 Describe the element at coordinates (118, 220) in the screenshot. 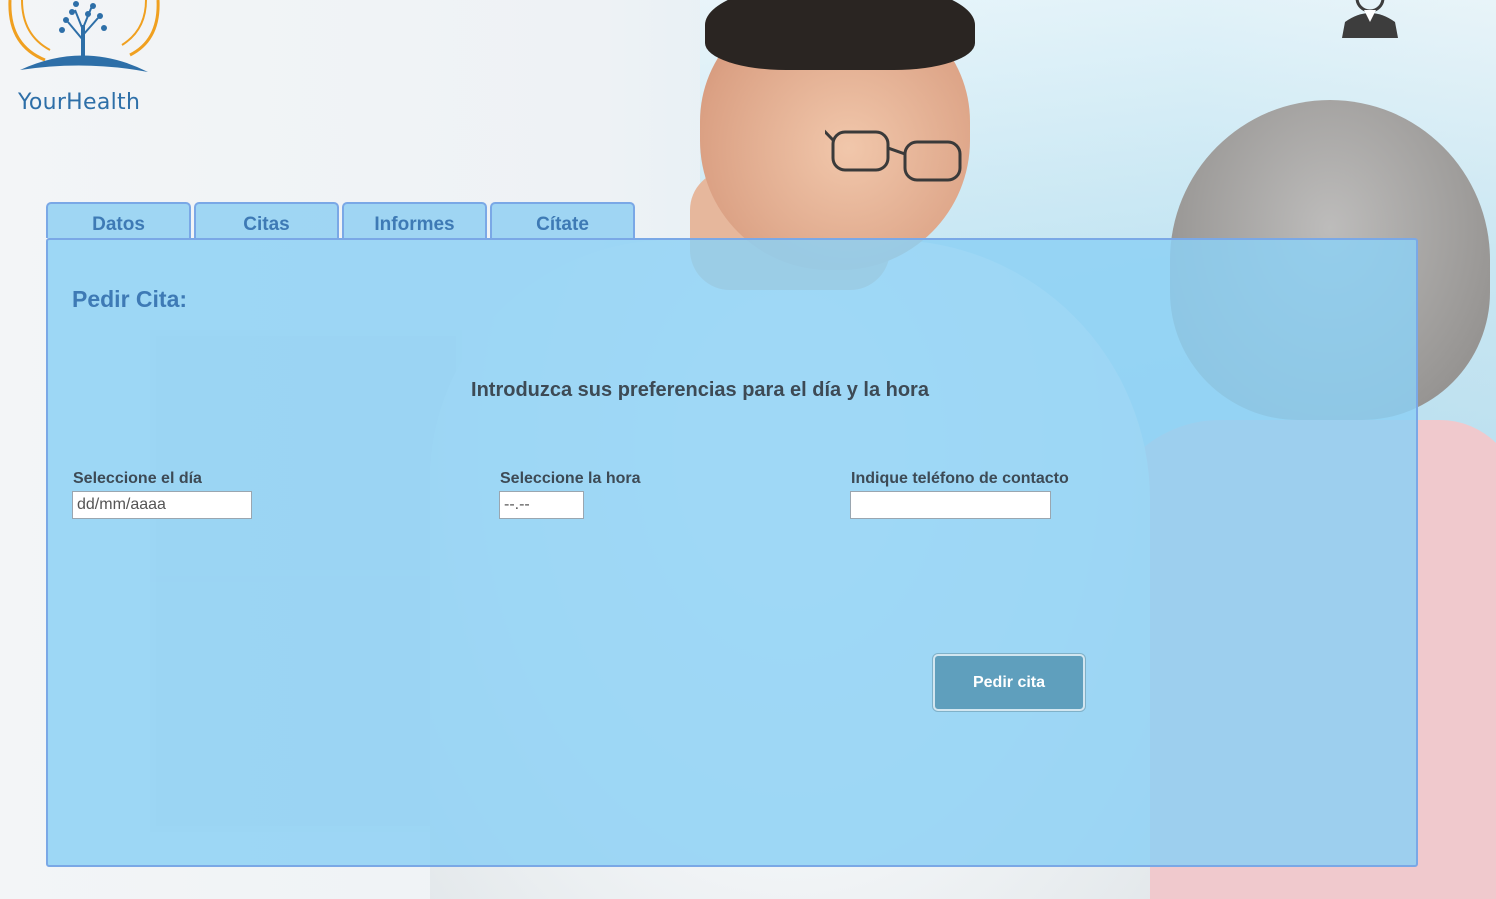

I see `tab-datos: Datos` at that location.